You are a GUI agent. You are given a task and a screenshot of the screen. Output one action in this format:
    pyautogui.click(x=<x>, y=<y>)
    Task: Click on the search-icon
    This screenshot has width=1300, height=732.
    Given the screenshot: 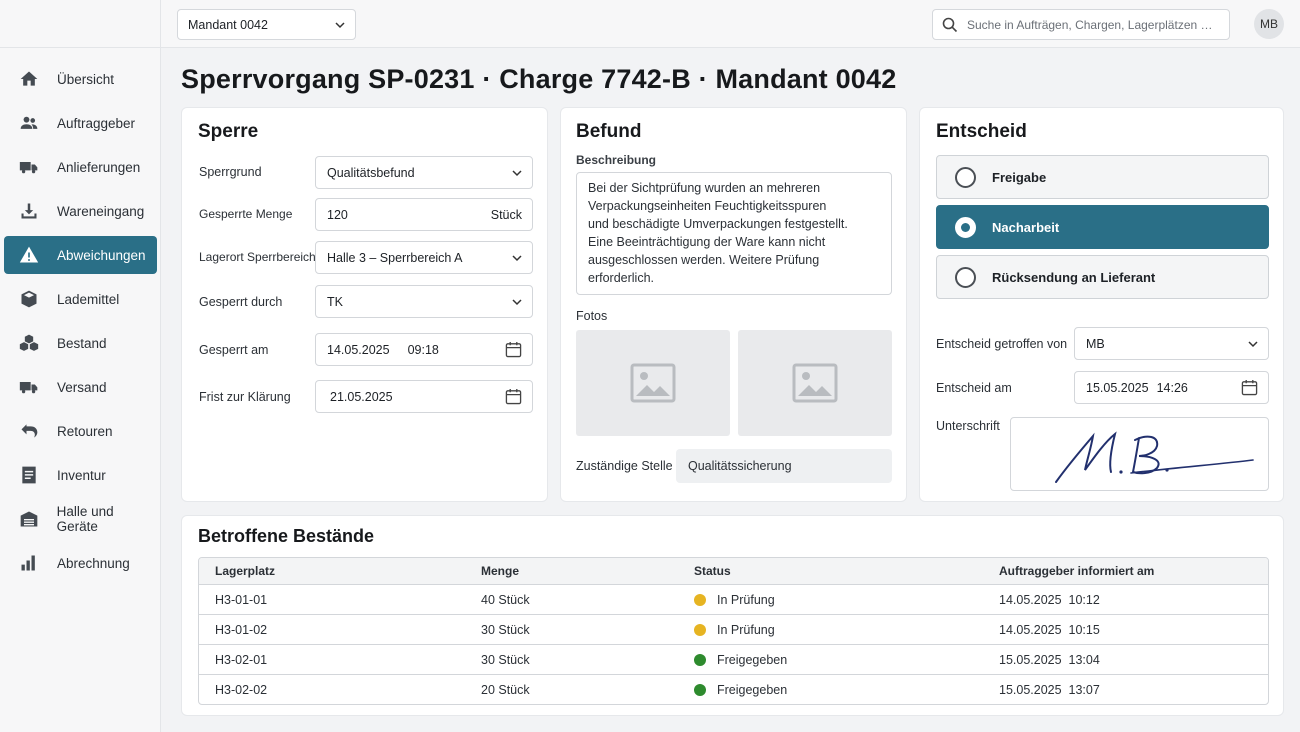 What is the action you would take?
    pyautogui.click(x=950, y=25)
    